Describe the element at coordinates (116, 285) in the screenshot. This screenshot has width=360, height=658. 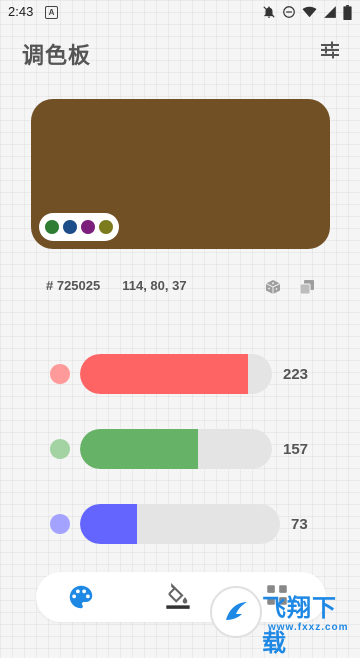
I see `color-info: # 725025 114, 80, 37` at that location.